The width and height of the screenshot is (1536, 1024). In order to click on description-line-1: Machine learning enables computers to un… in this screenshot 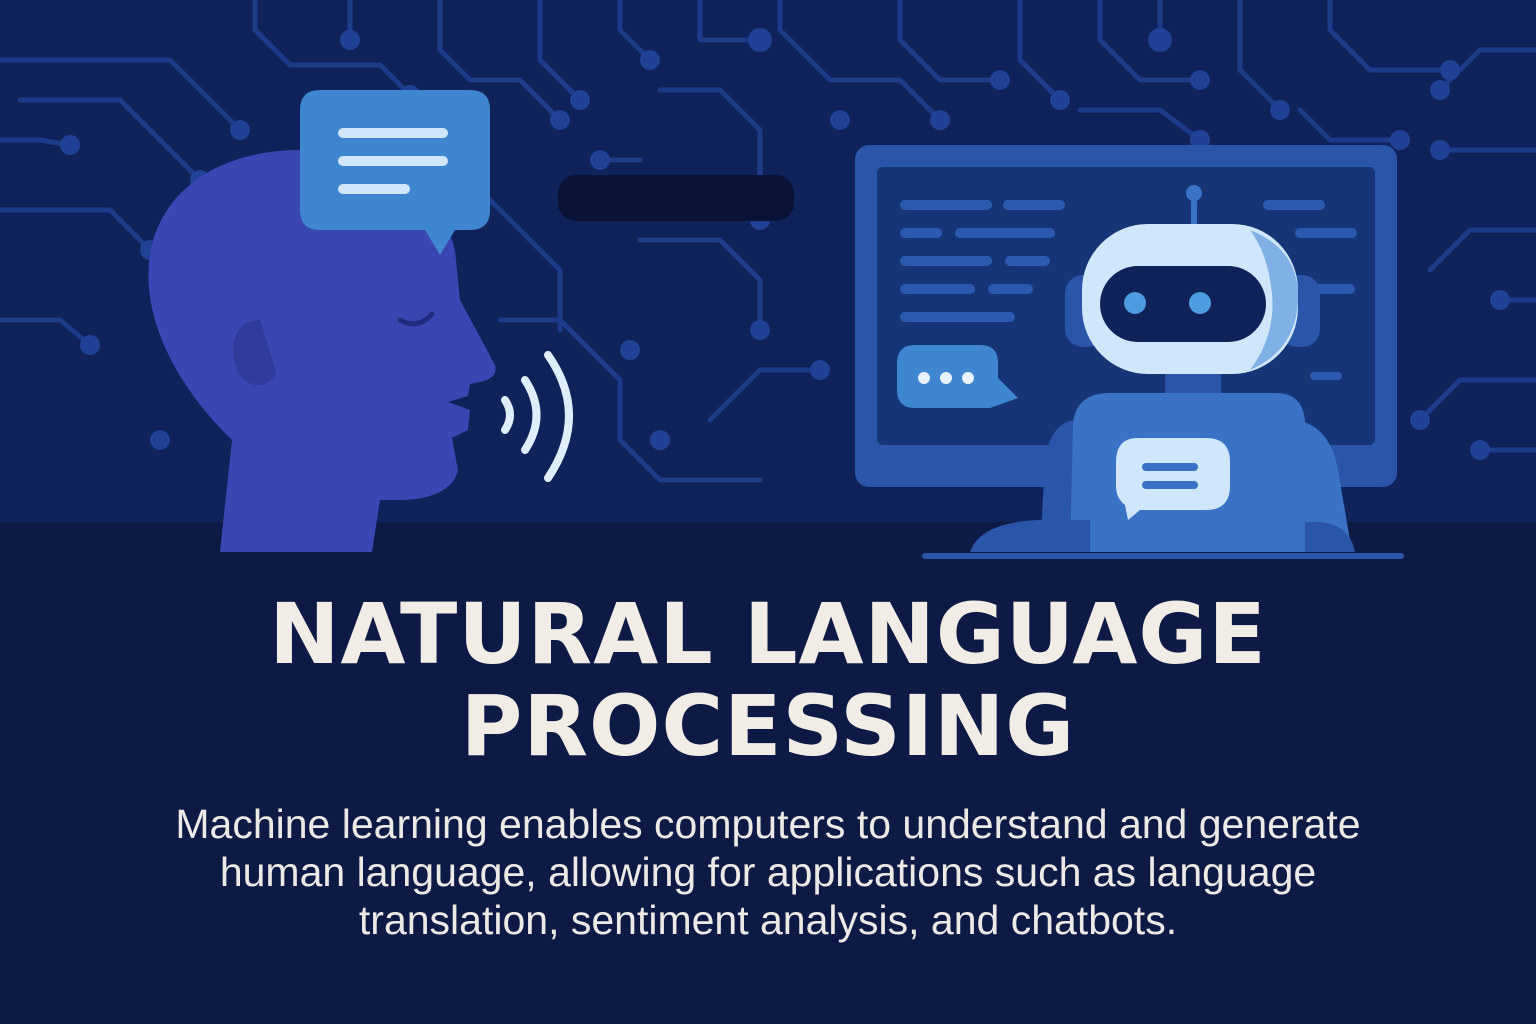, I will do `click(768, 824)`.